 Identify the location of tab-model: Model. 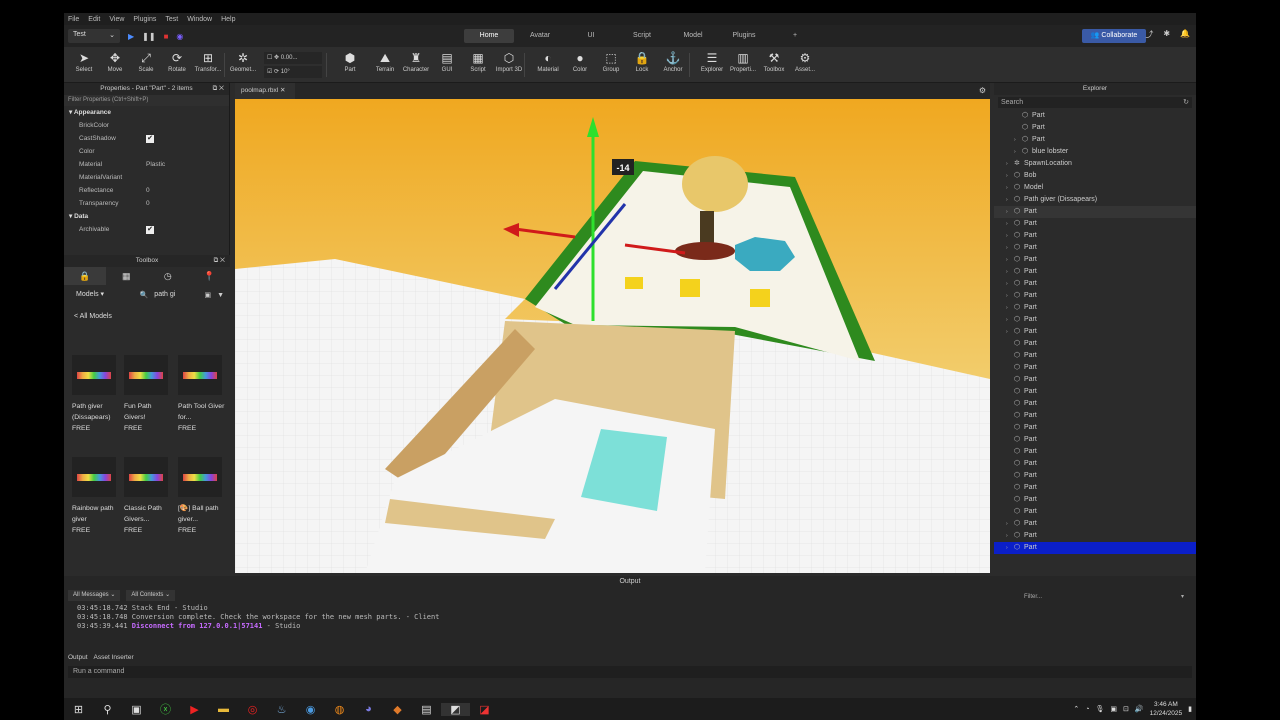
(693, 36).